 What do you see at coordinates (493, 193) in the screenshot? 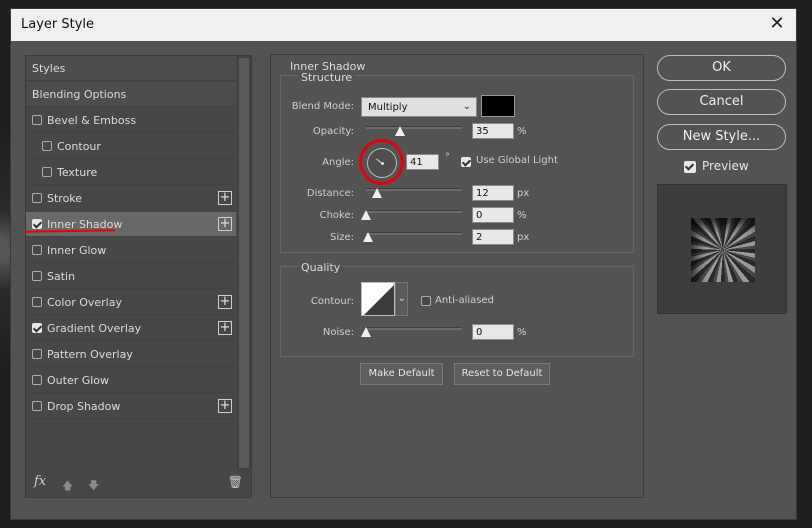
I see `distance-field: 12` at bounding box center [493, 193].